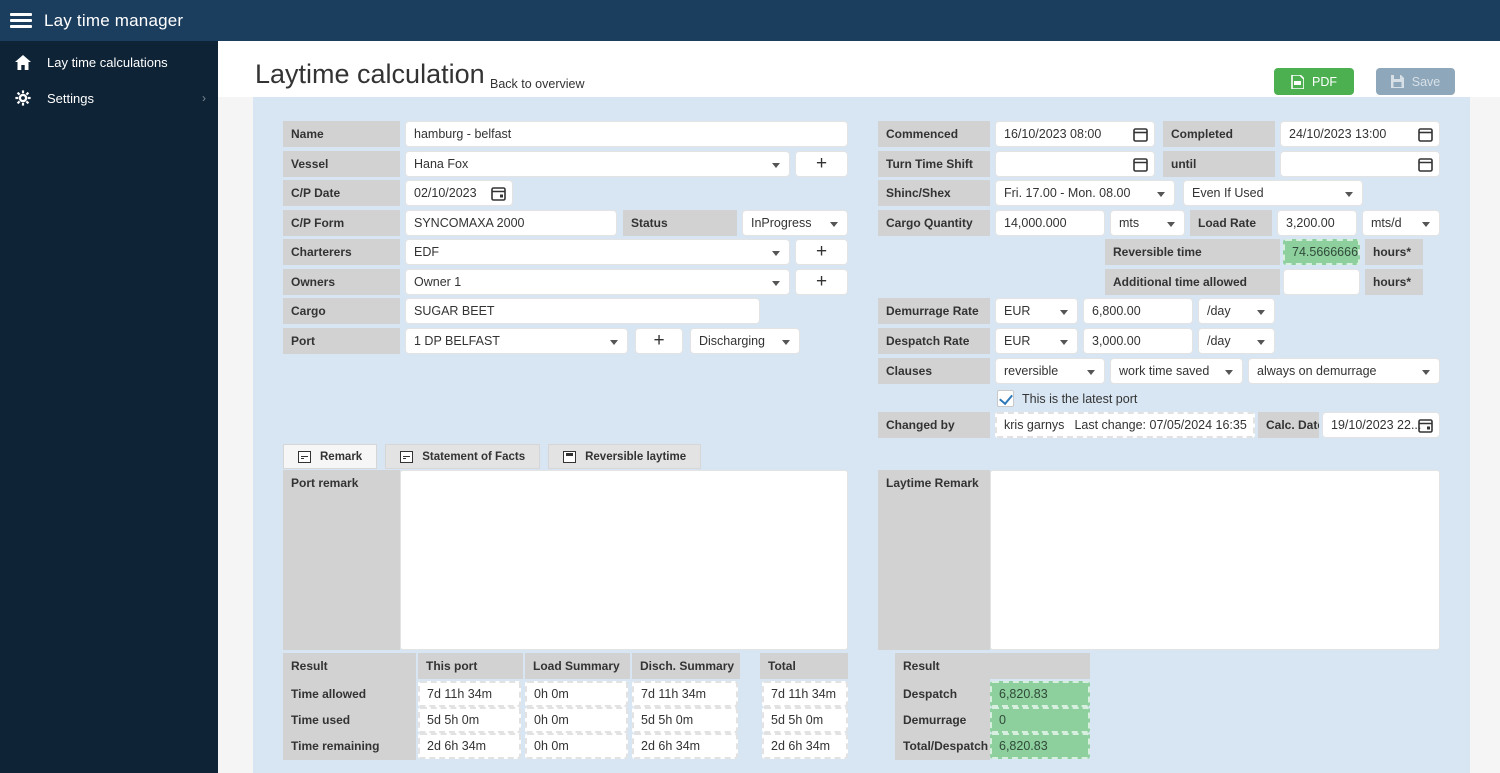 This screenshot has width=1500, height=773. Describe the element at coordinates (1314, 81) in the screenshot. I see `pdf-button: PDF` at that location.